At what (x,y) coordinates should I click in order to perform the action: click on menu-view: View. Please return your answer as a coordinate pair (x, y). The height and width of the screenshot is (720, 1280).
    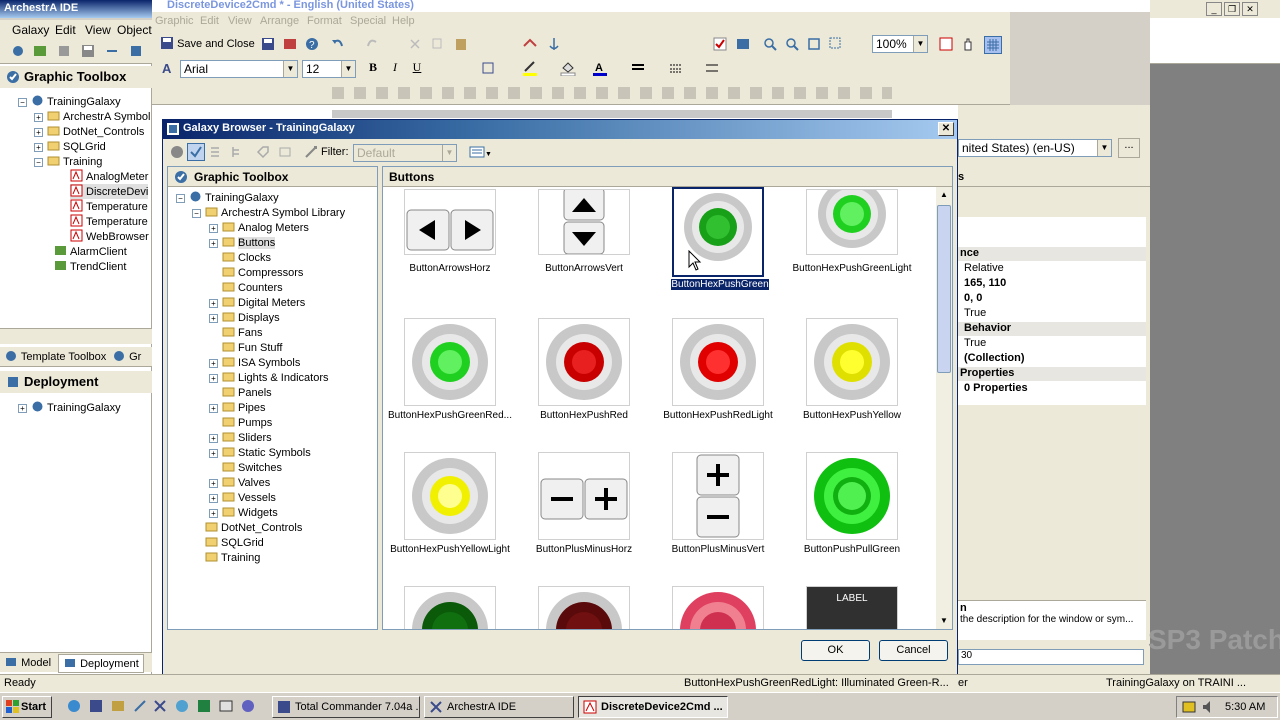
    Looking at the image, I should click on (240, 21).